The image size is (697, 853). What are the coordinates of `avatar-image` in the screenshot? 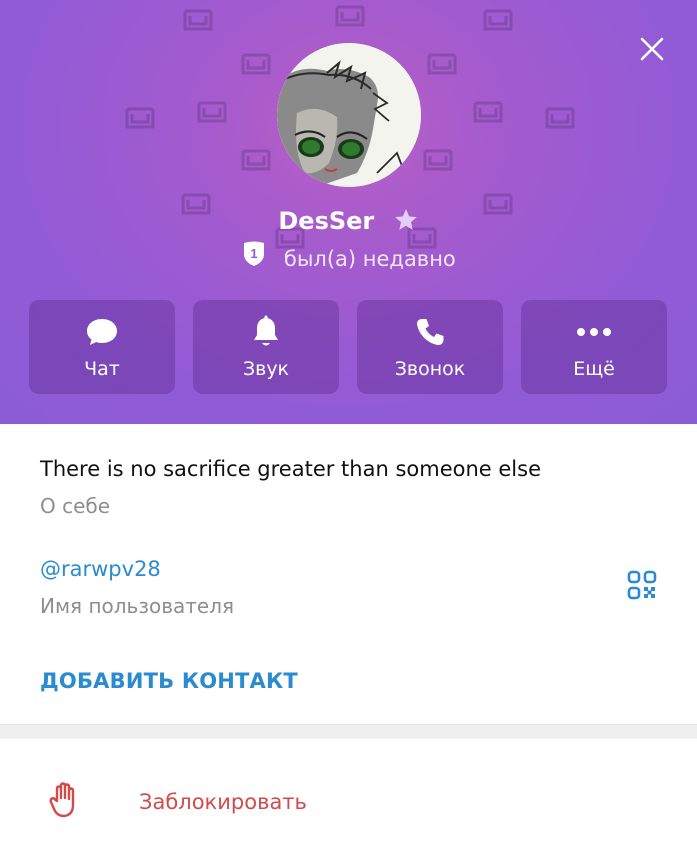 It's located at (349, 115).